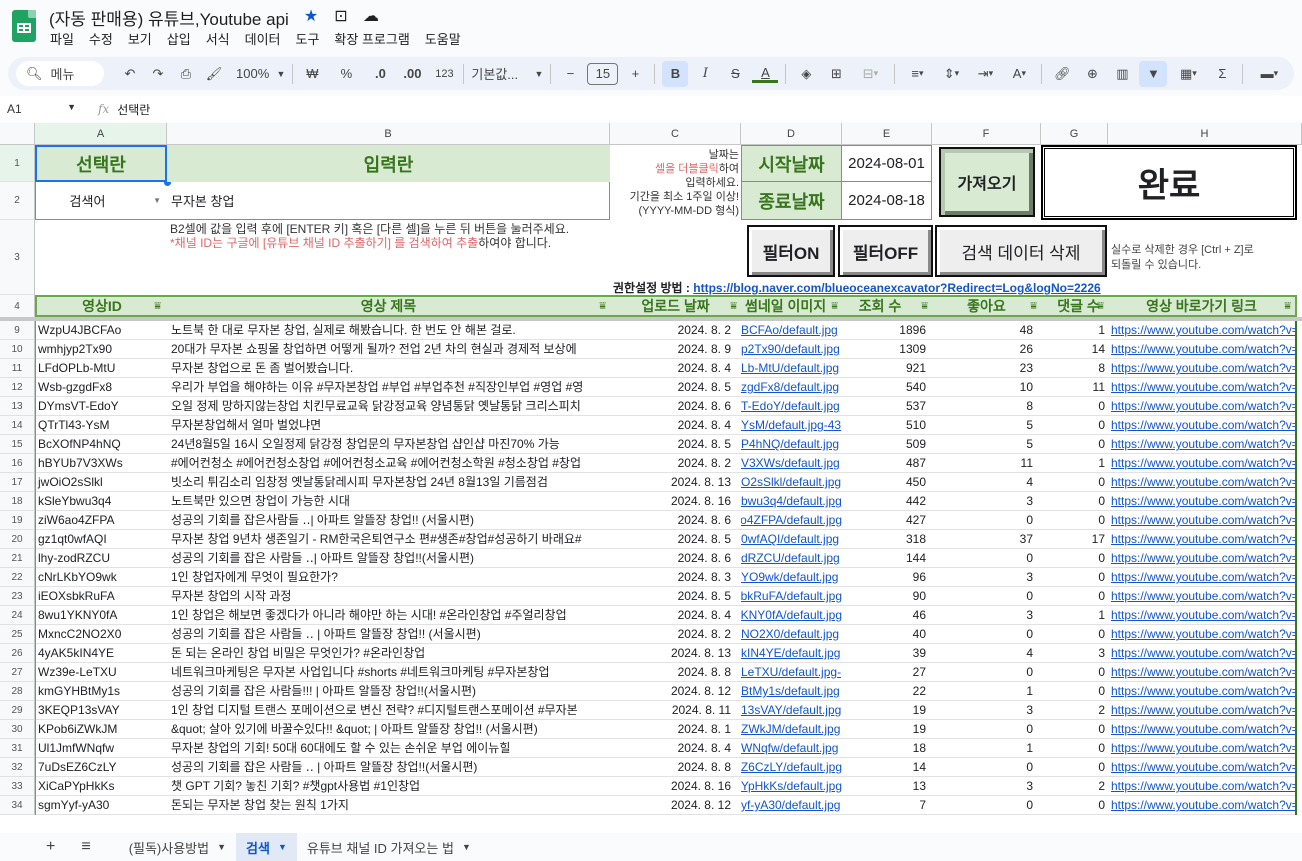 This screenshot has width=1302, height=861. I want to click on row-header: 17, so click(17, 482).